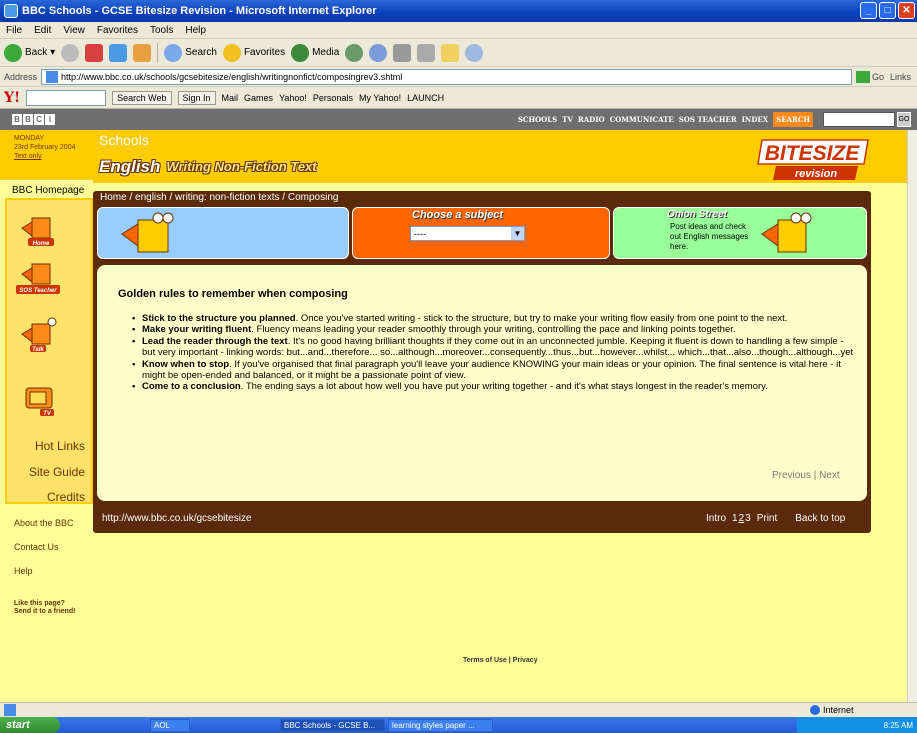 The width and height of the screenshot is (917, 733). I want to click on vertical-scrollbar, so click(912, 416).